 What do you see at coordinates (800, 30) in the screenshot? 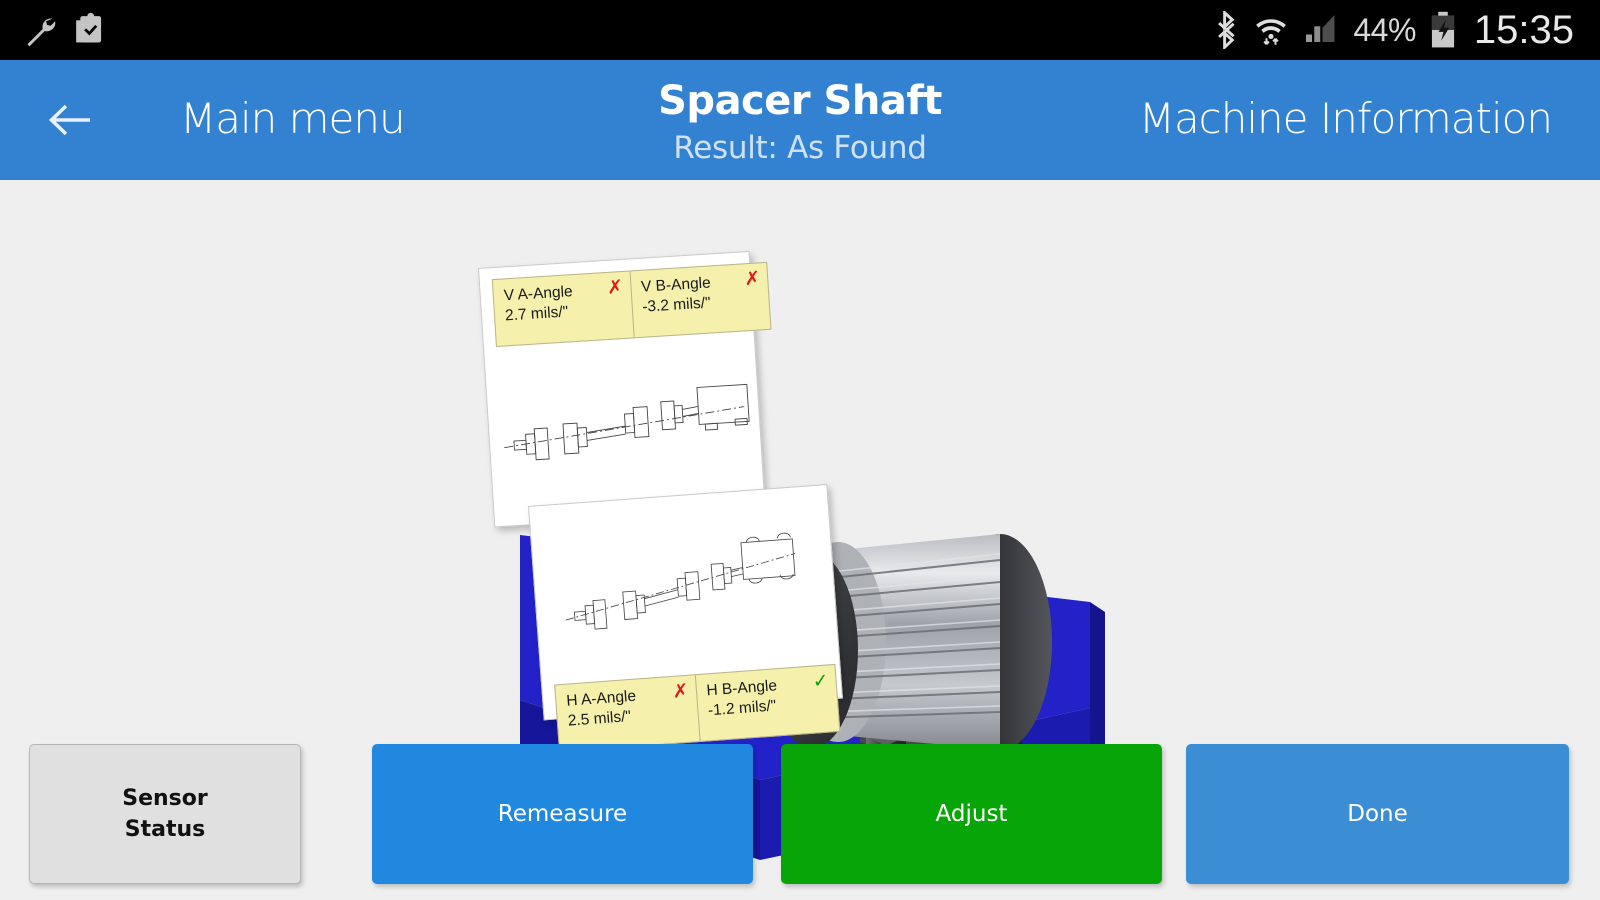
I see `android-status-bar: 44% 15:35` at bounding box center [800, 30].